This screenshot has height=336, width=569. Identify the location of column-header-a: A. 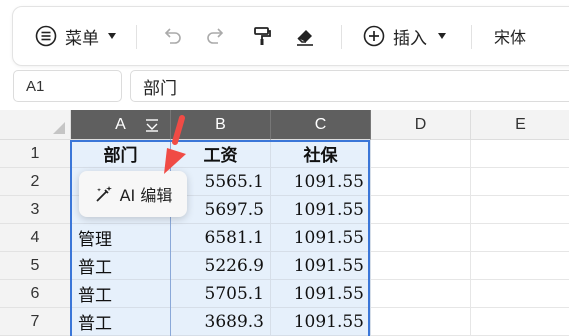
(121, 125).